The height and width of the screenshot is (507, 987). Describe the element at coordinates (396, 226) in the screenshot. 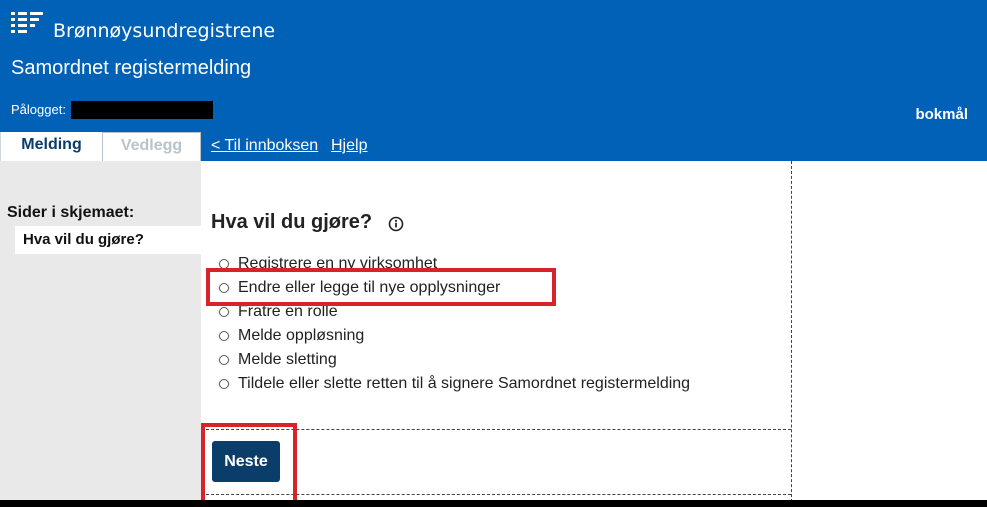

I see `info-icon` at that location.